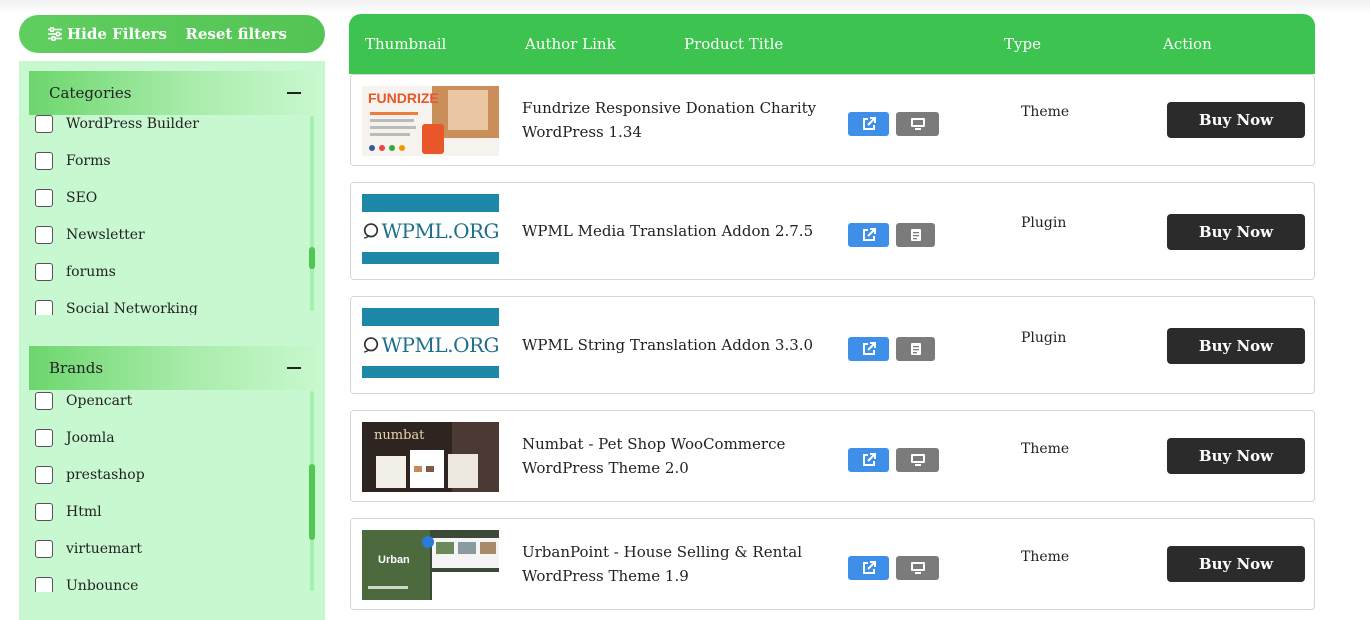  Describe the element at coordinates (170, 474) in the screenshot. I see `brand-item: prestashop` at that location.